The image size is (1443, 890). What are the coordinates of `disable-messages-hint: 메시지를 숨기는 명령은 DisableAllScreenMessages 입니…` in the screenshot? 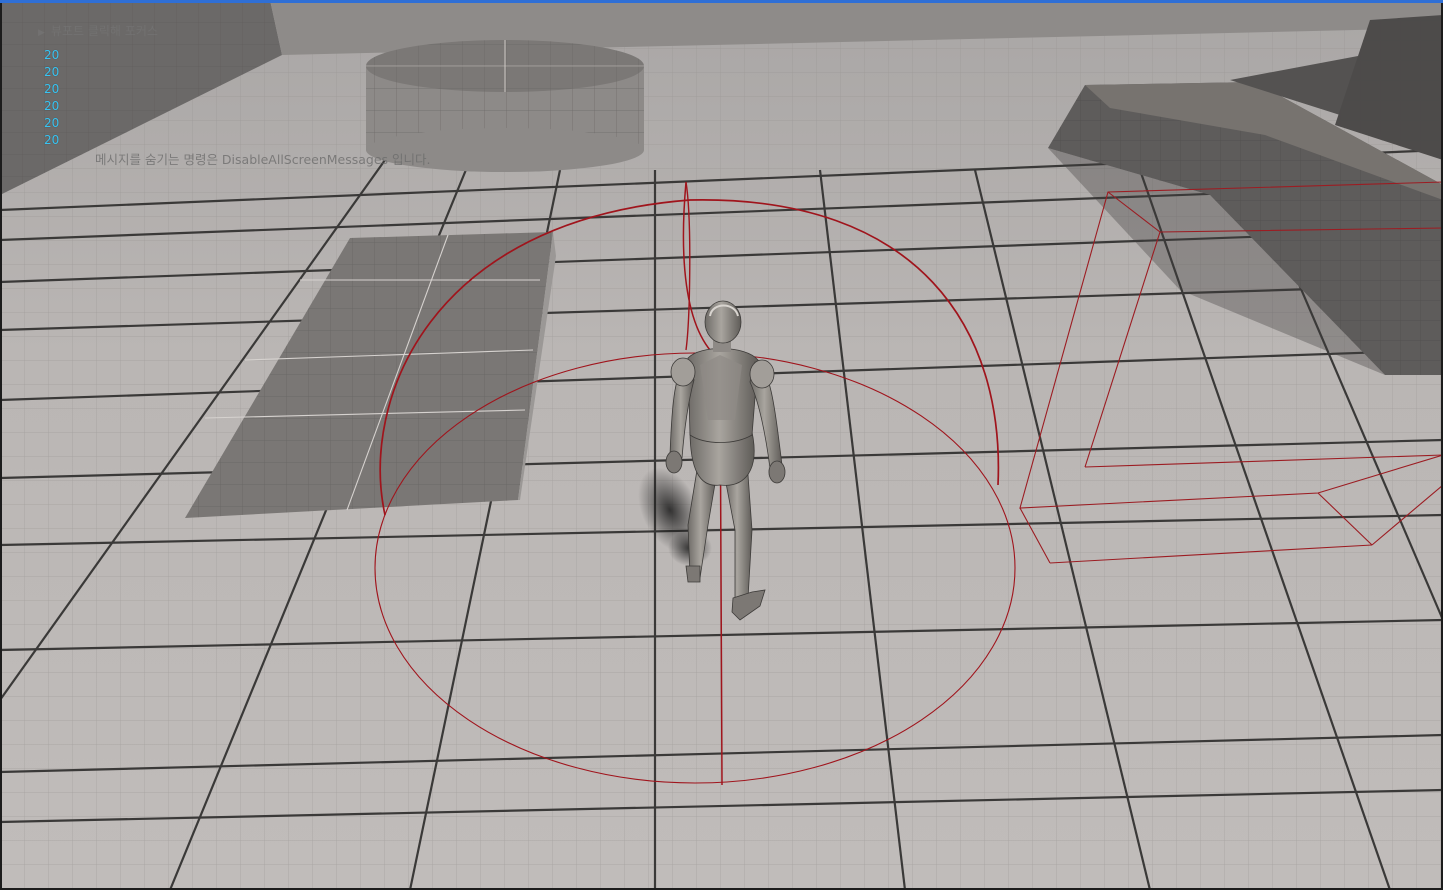 It's located at (263, 159).